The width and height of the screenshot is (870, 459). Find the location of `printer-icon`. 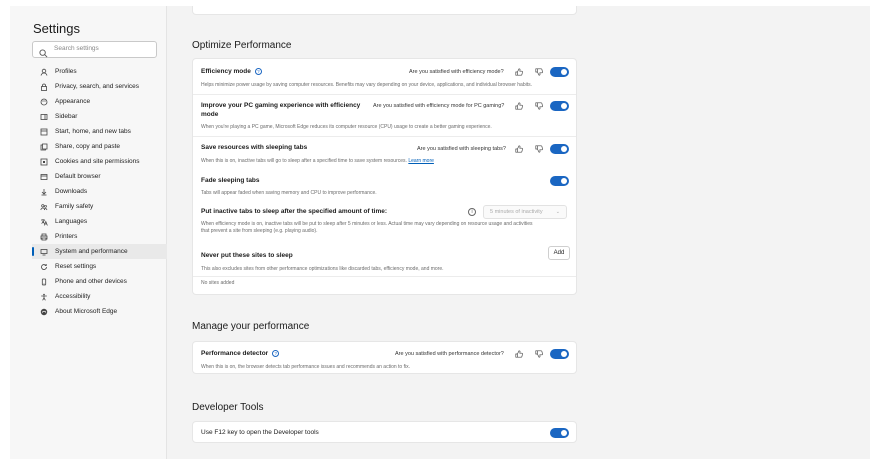

printer-icon is located at coordinates (44, 237).